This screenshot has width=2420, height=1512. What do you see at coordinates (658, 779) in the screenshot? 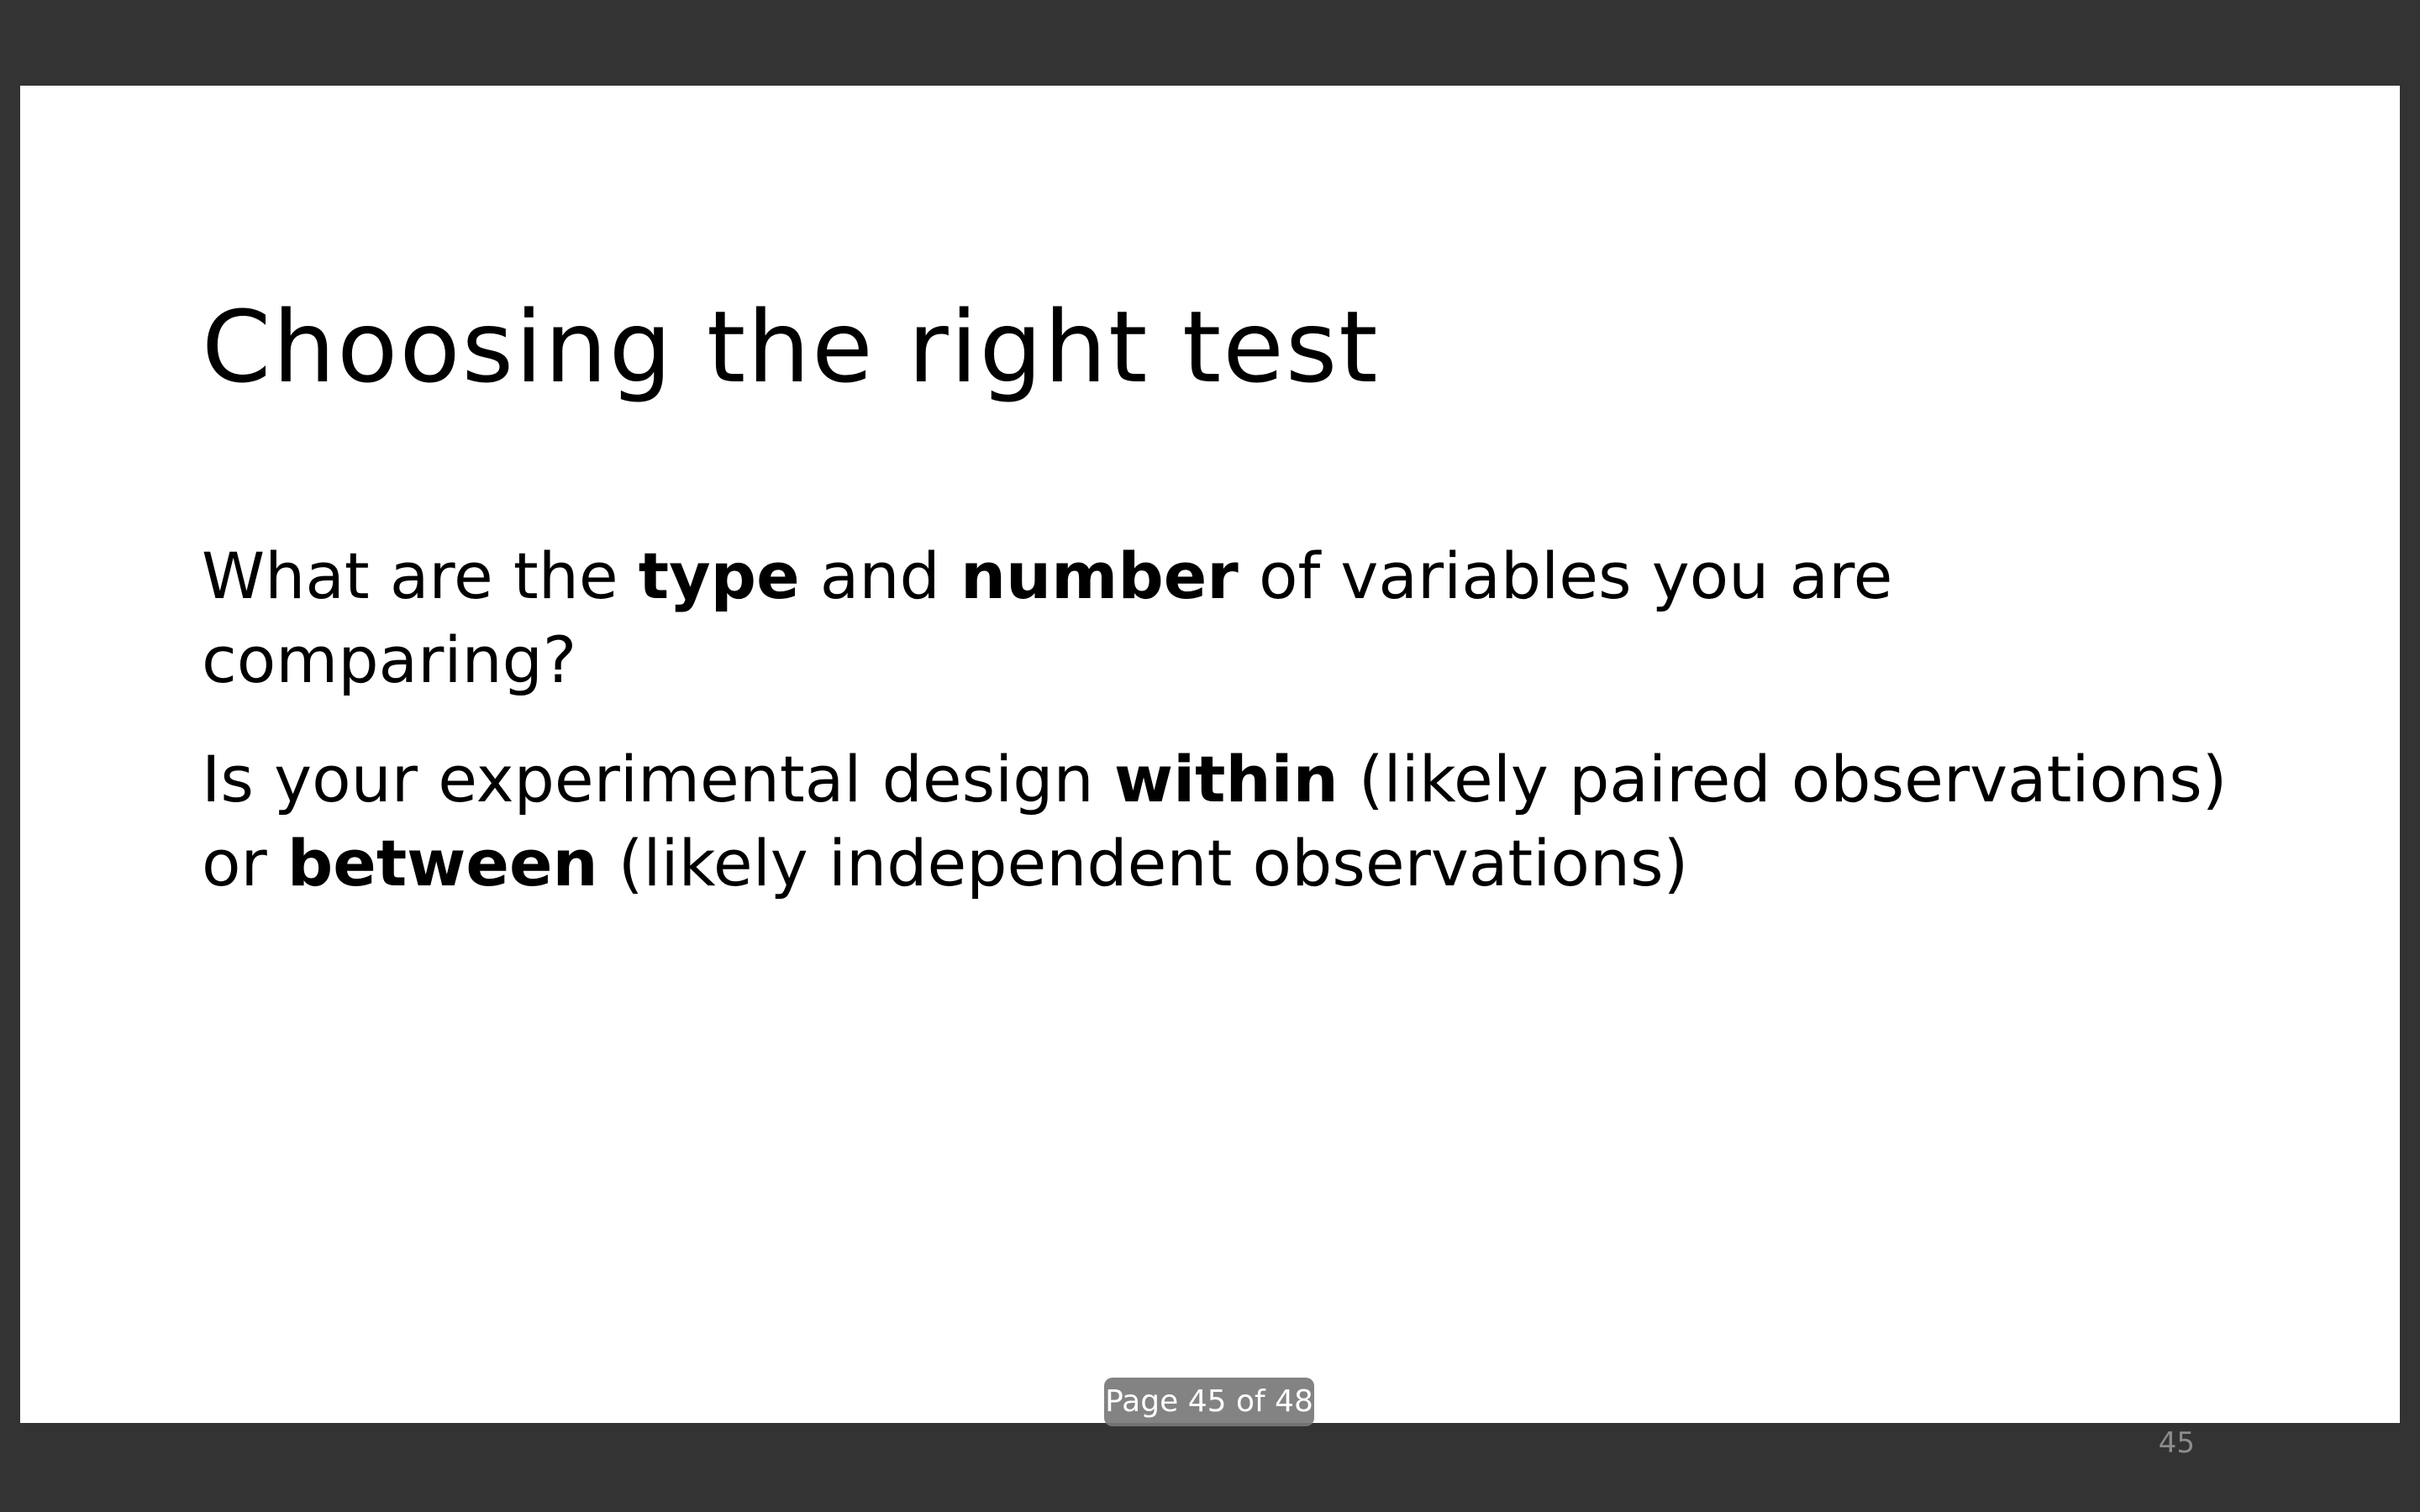
I see `text-span: Is your experimental design` at bounding box center [658, 779].